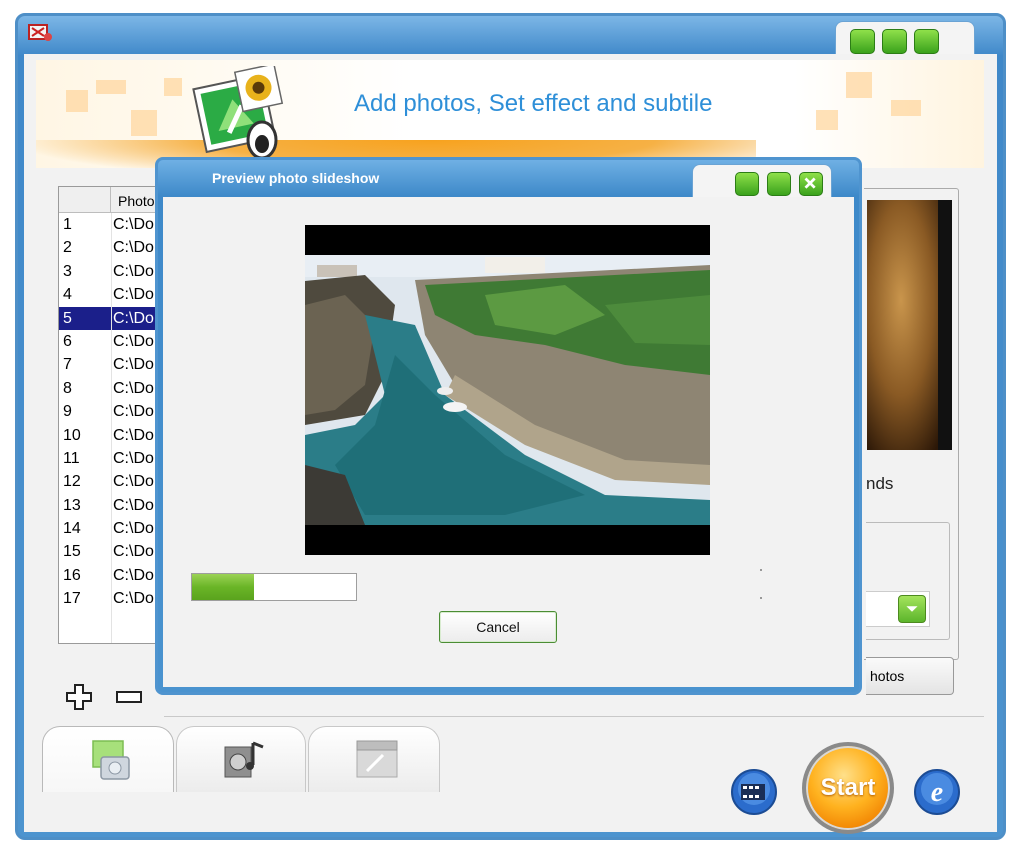 The height and width of the screenshot is (857, 1020). I want to click on start-button: Start, so click(848, 788).